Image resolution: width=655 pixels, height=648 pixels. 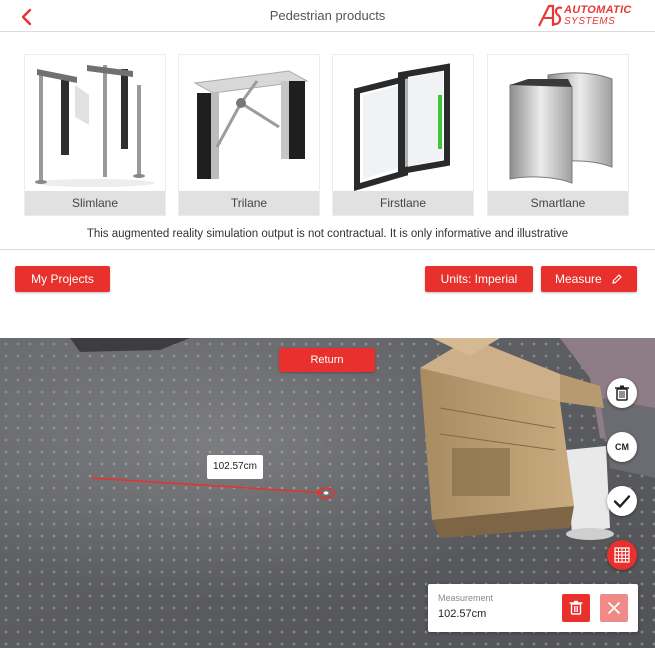 I want to click on brand-logo: AUTOMATIC SYSTEMS, so click(x=588, y=16).